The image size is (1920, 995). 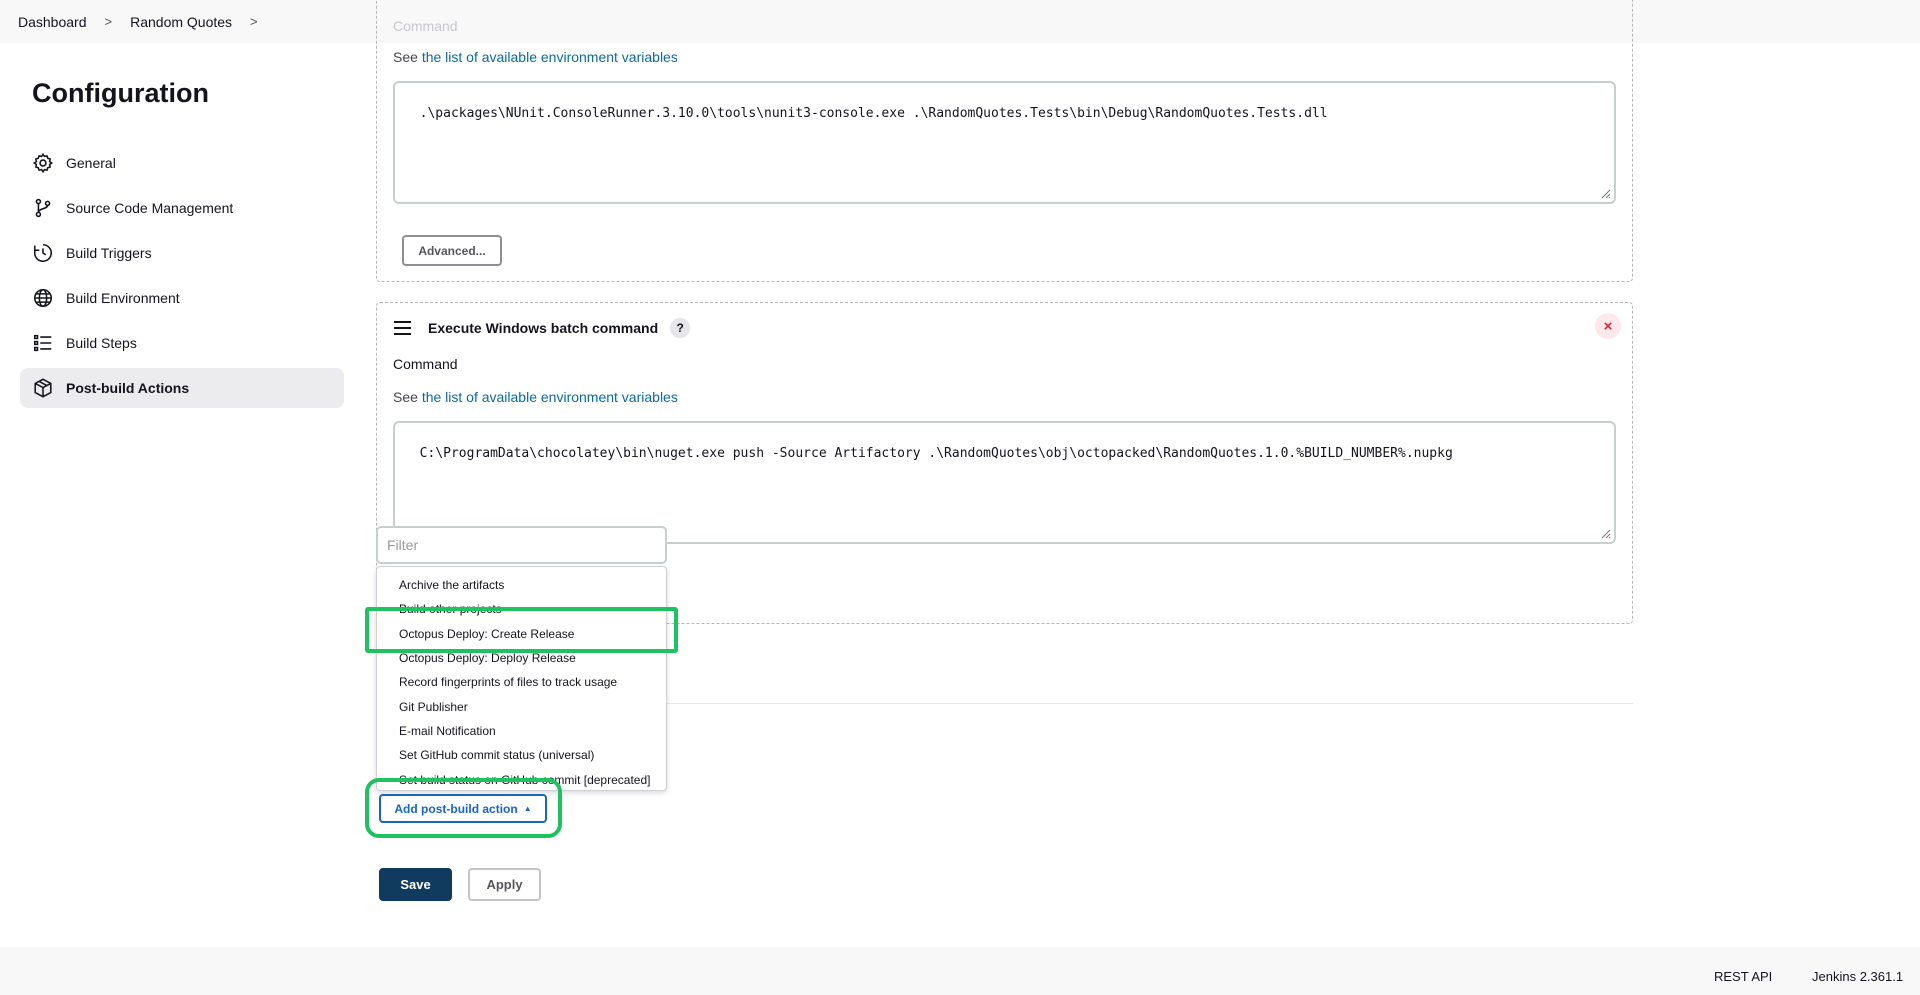 I want to click on step-header: Execute Windows batch command ?, so click(x=542, y=328).